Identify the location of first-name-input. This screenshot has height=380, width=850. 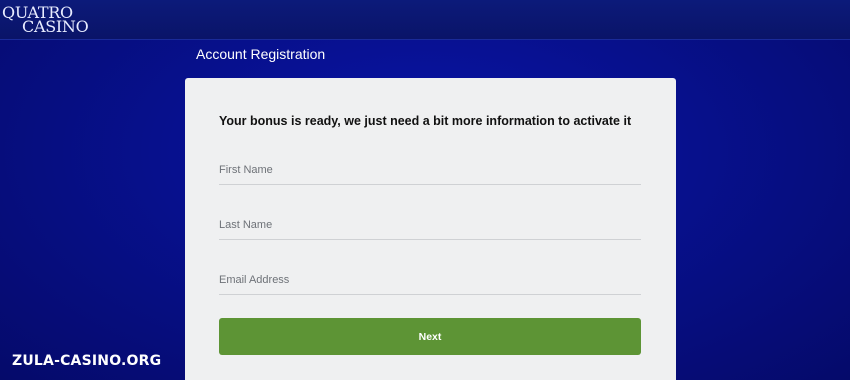
(430, 169).